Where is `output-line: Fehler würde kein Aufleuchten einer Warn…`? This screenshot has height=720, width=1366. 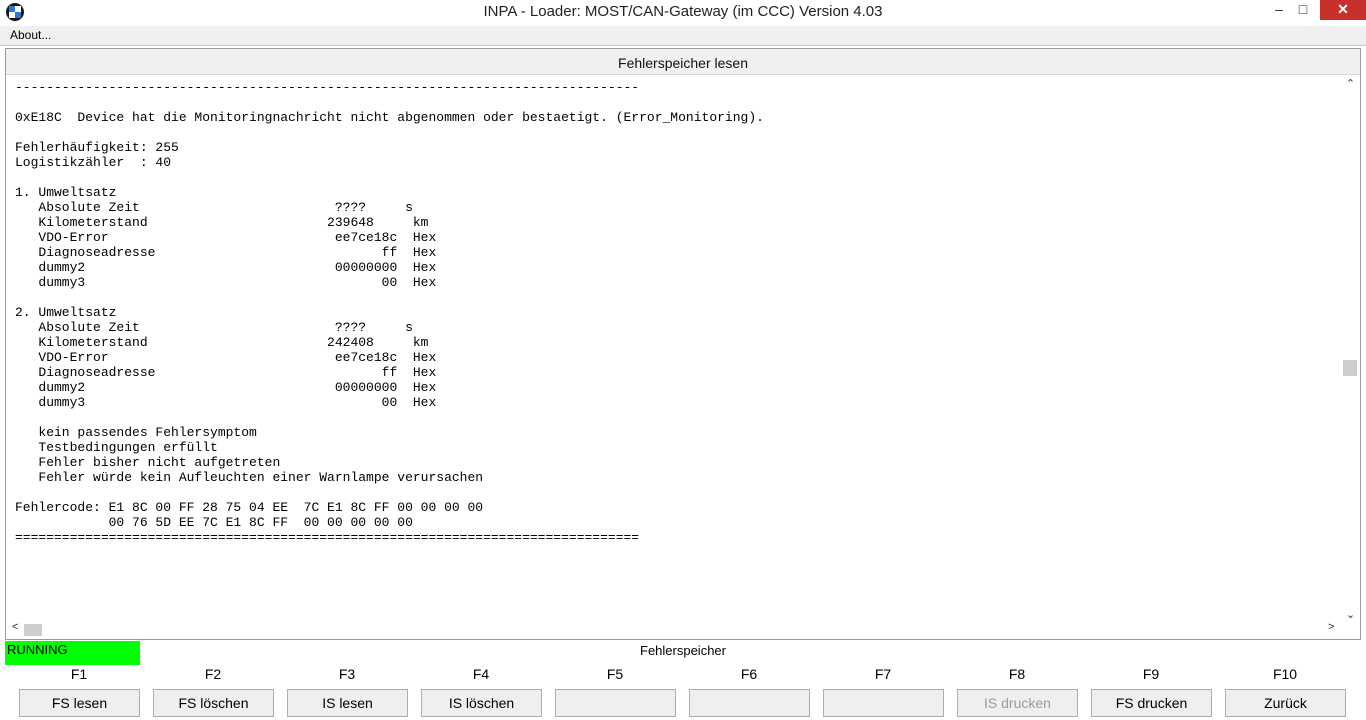 output-line: Fehler würde kein Aufleuchten einer Warn… is located at coordinates (249, 477).